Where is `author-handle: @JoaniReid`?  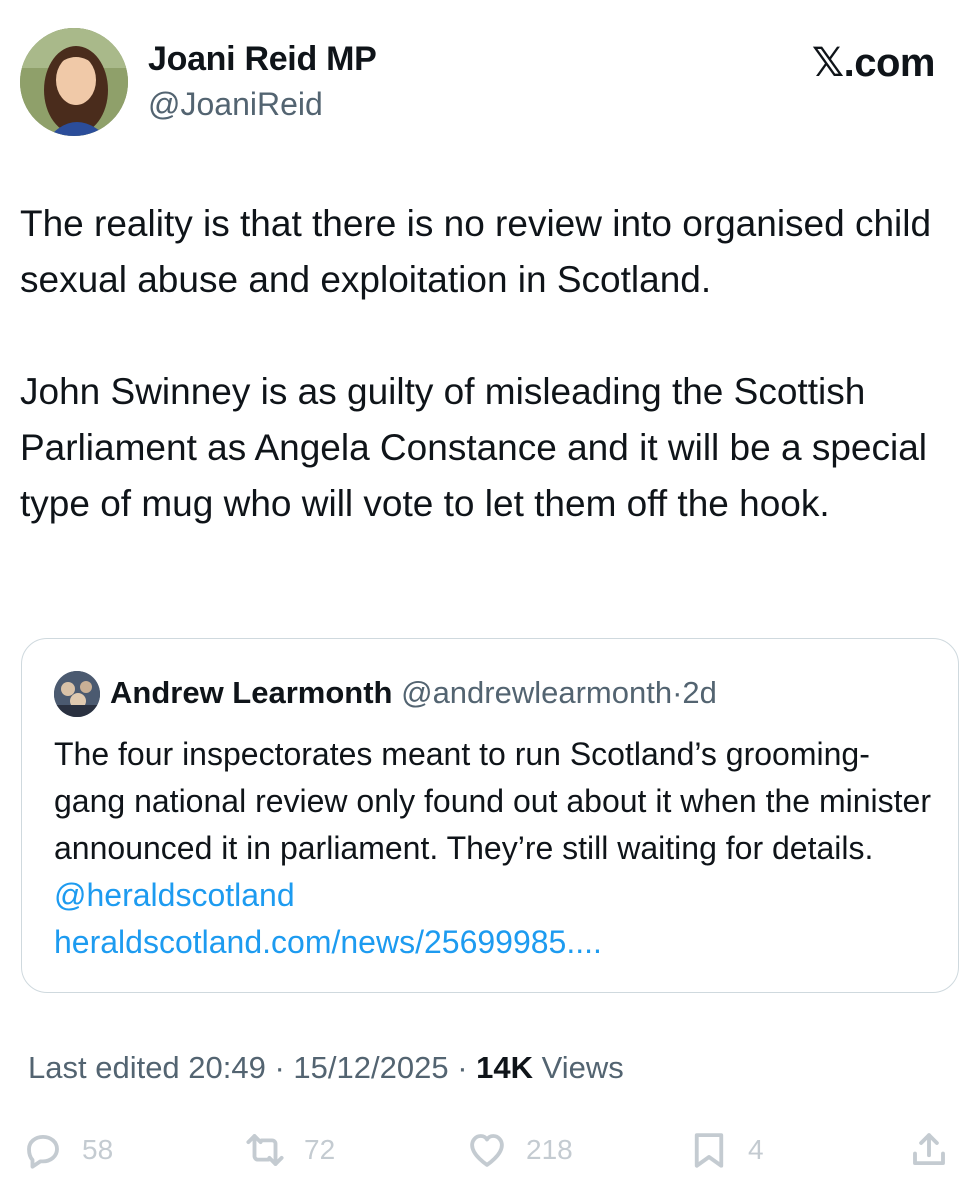 author-handle: @JoaniReid is located at coordinates (235, 104).